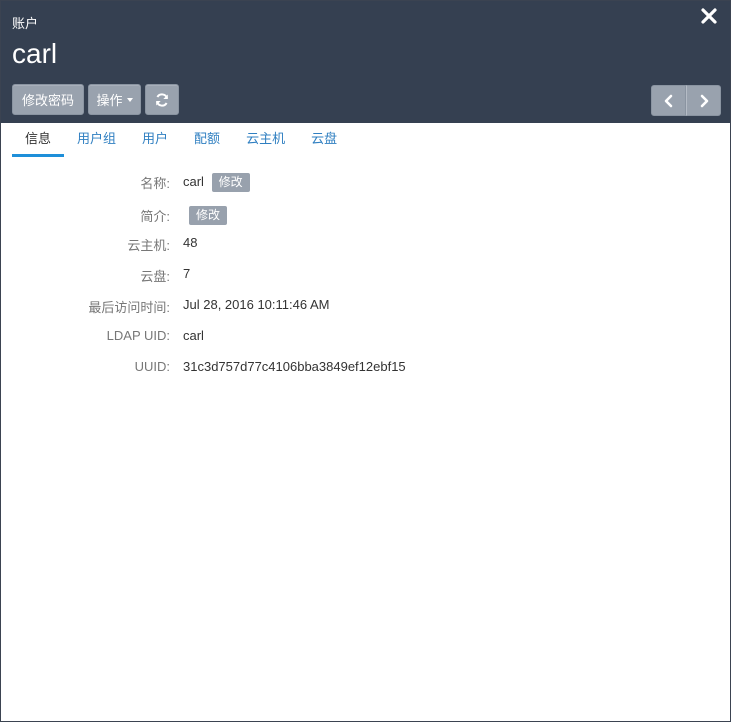 This screenshot has height=722, width=731. What do you see at coordinates (152, 366) in the screenshot?
I see `uuid-label: UUID:` at bounding box center [152, 366].